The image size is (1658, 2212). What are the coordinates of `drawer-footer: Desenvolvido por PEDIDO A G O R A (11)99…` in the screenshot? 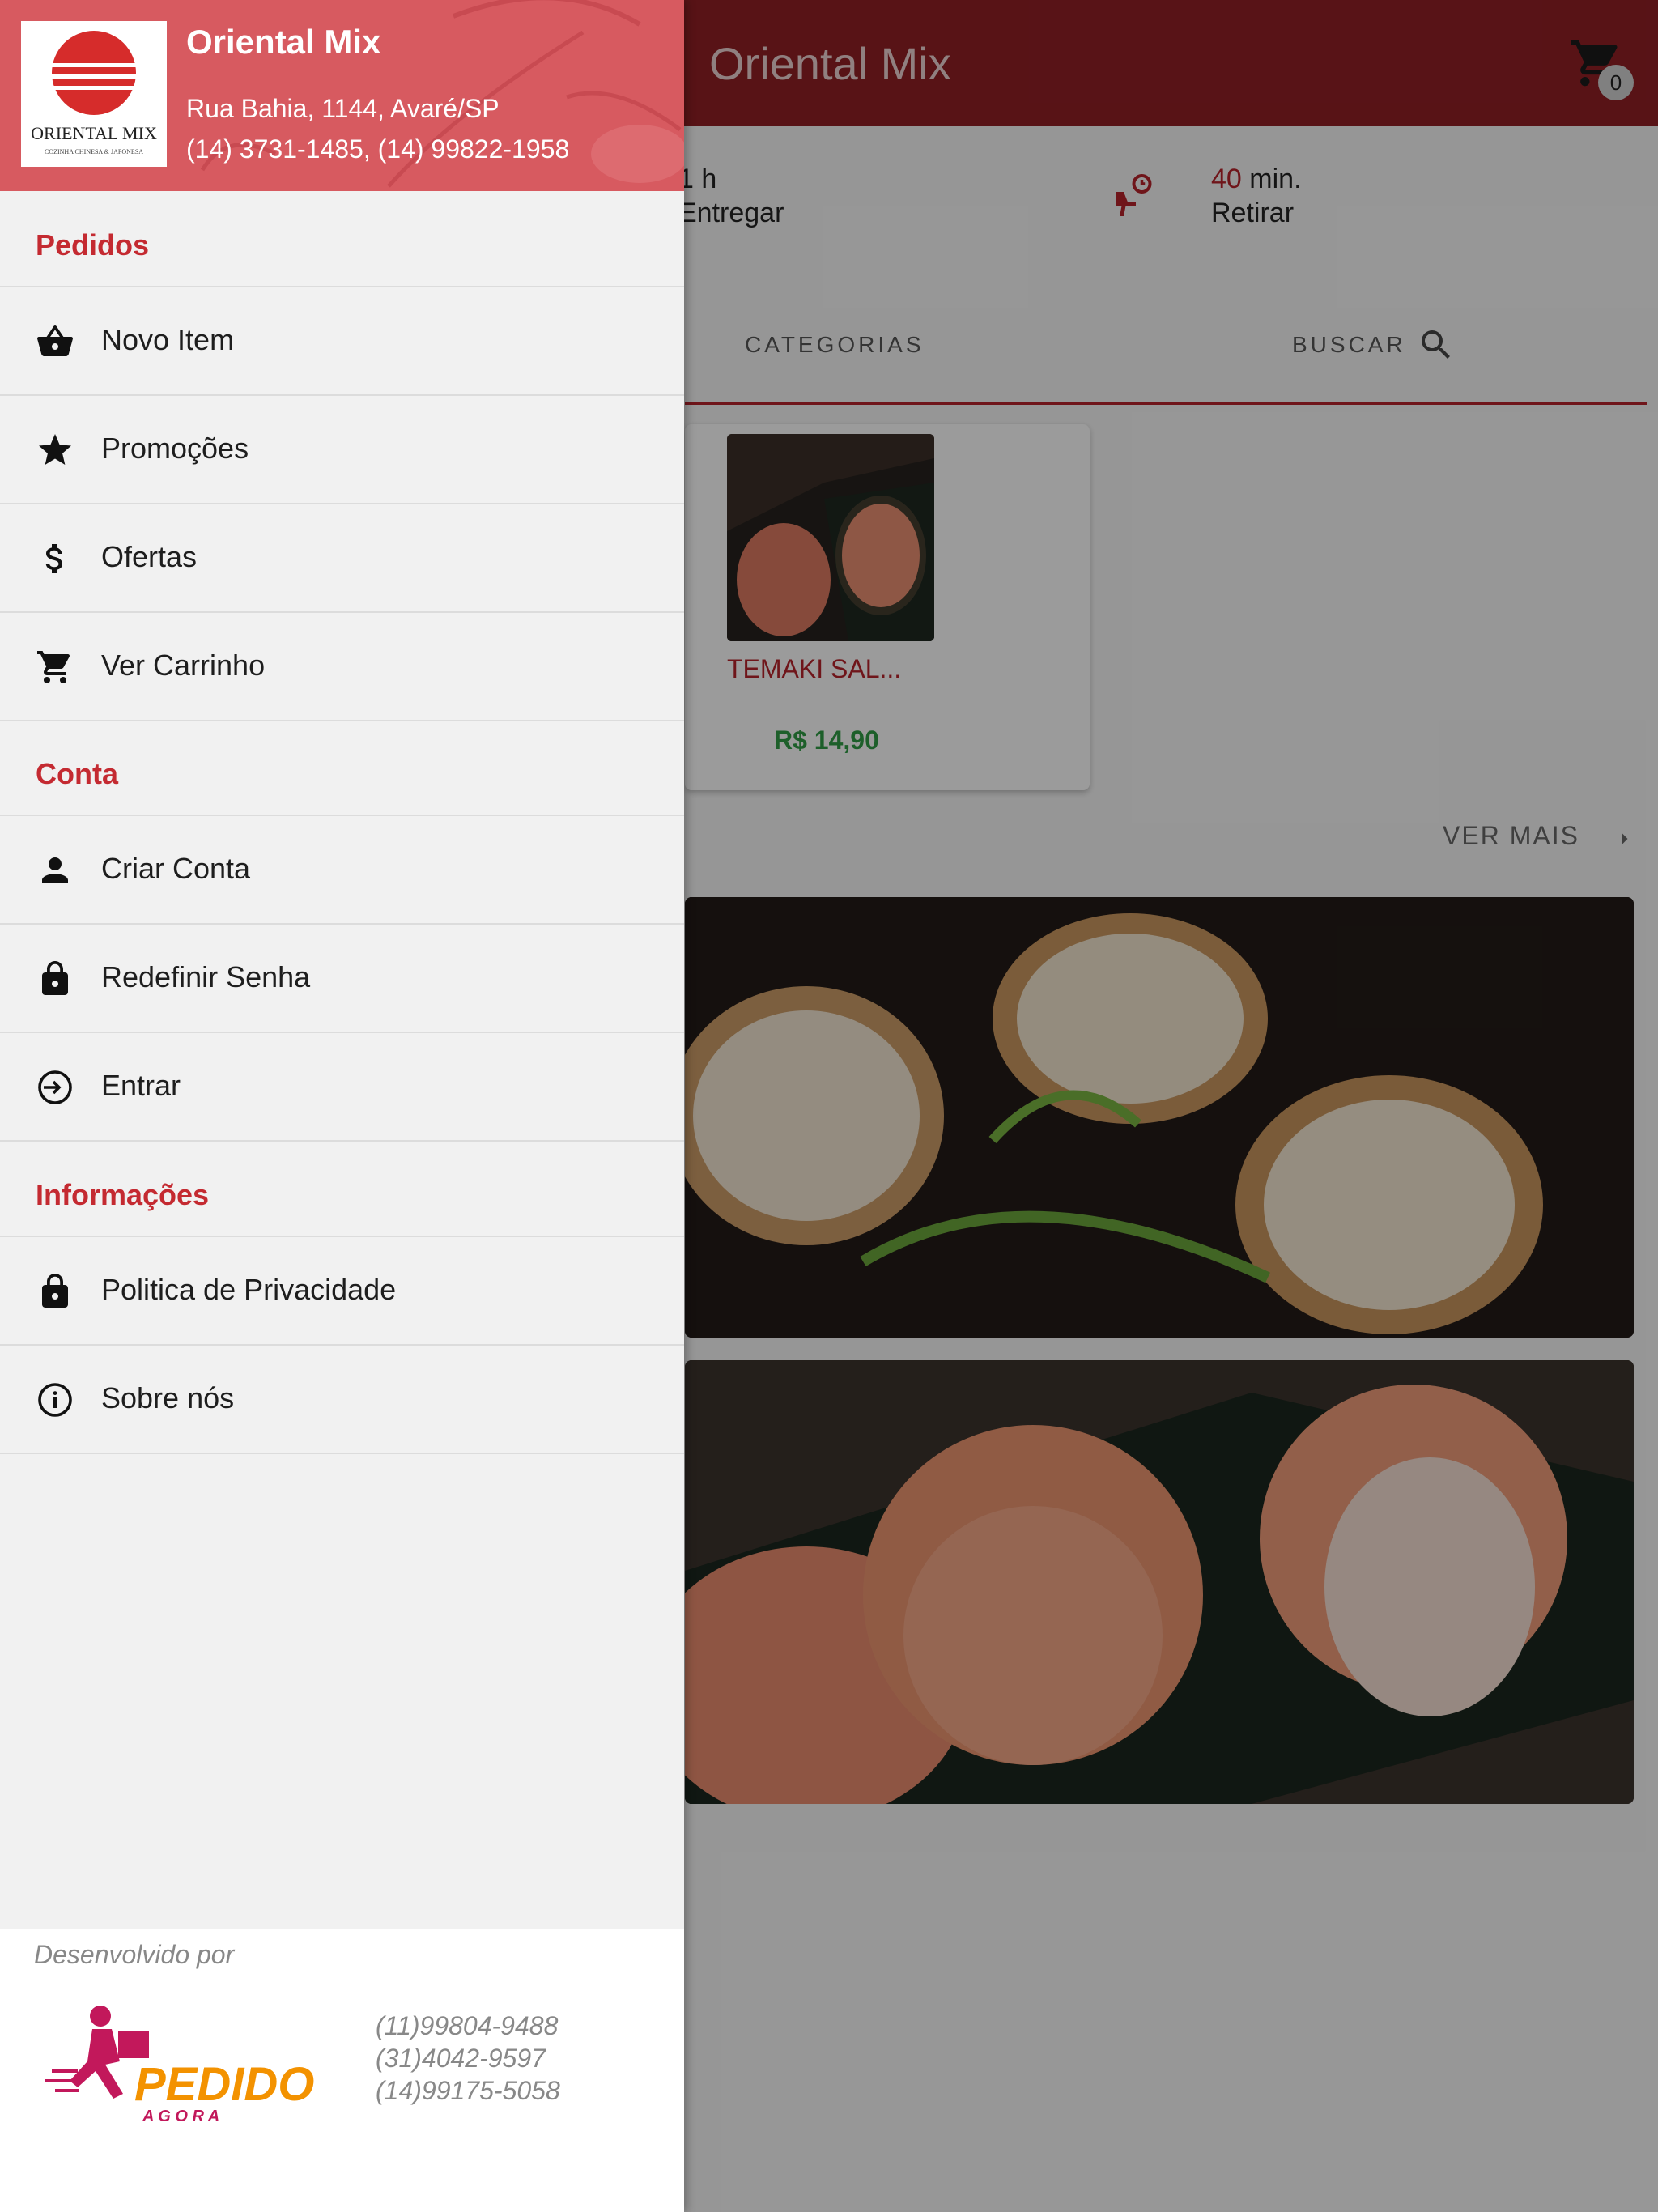 It's located at (342, 2070).